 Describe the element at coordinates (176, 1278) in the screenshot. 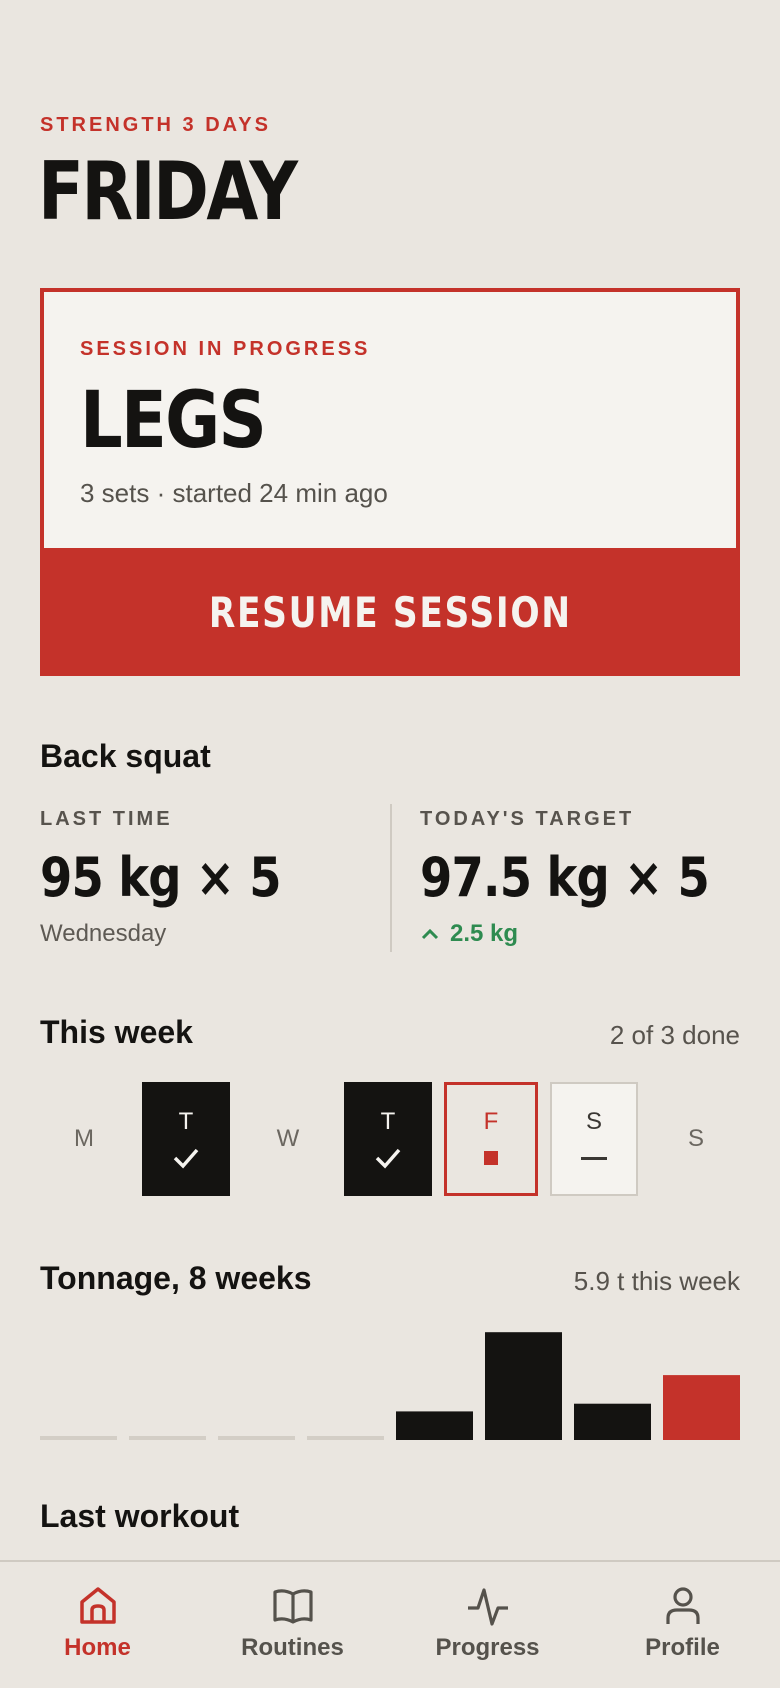

I see `tonnage-title: Tonnage, 8 weeks` at that location.